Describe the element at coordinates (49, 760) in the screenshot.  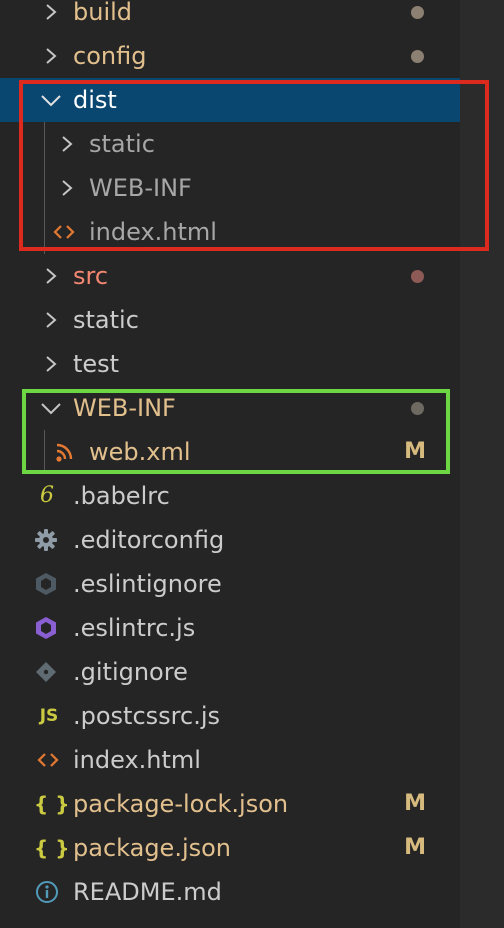
I see `html-file-icon` at that location.